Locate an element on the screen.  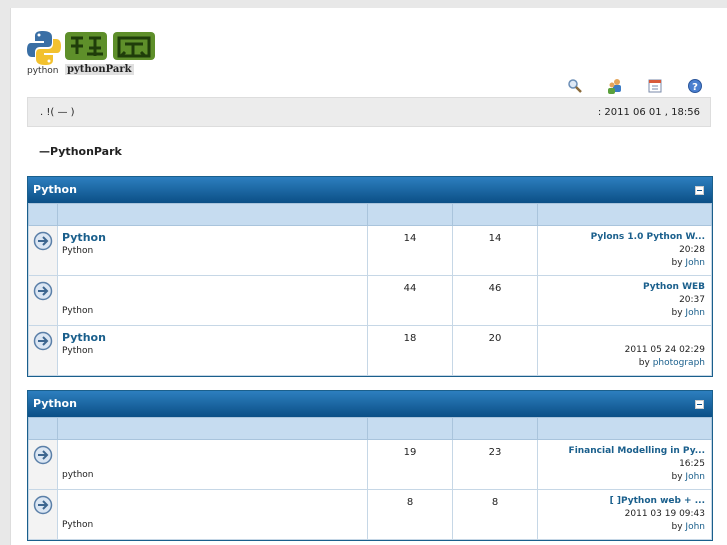
posts-count: 46 is located at coordinates (495, 300).